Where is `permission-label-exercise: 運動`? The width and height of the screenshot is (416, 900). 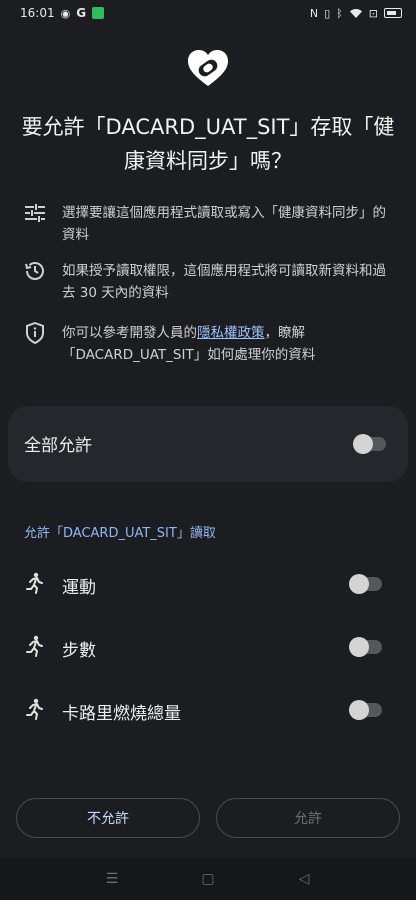
permission-label-exercise: 運動 is located at coordinates (79, 588).